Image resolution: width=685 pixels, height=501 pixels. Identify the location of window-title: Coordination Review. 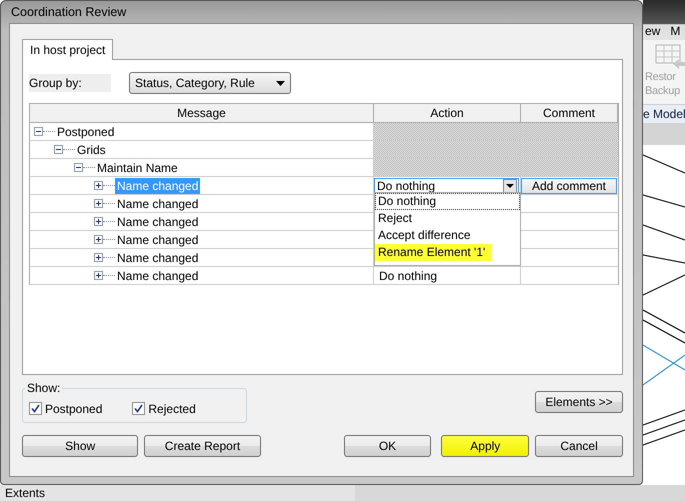
(68, 12).